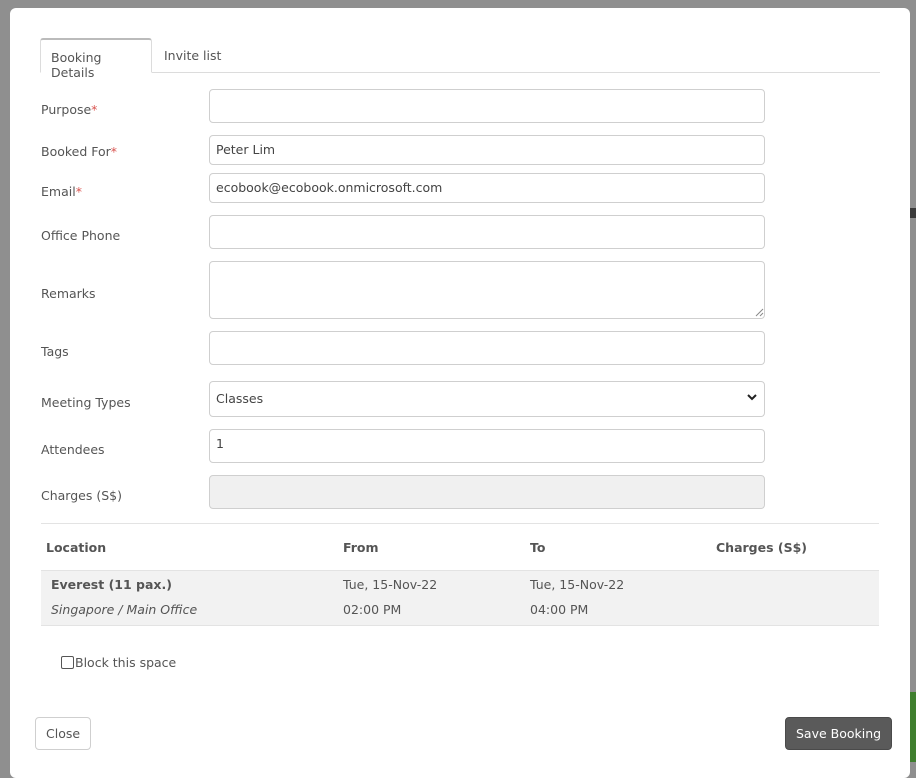 The image size is (916, 778). I want to click on close-button: Close, so click(63, 733).